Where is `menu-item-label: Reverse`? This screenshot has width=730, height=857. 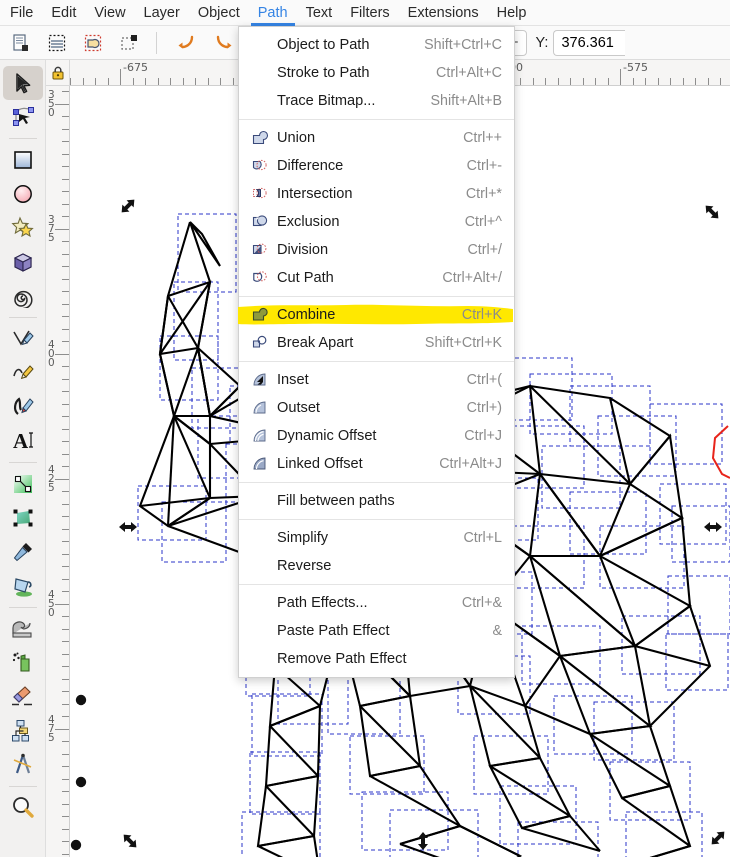 menu-item-label: Reverse is located at coordinates (304, 566).